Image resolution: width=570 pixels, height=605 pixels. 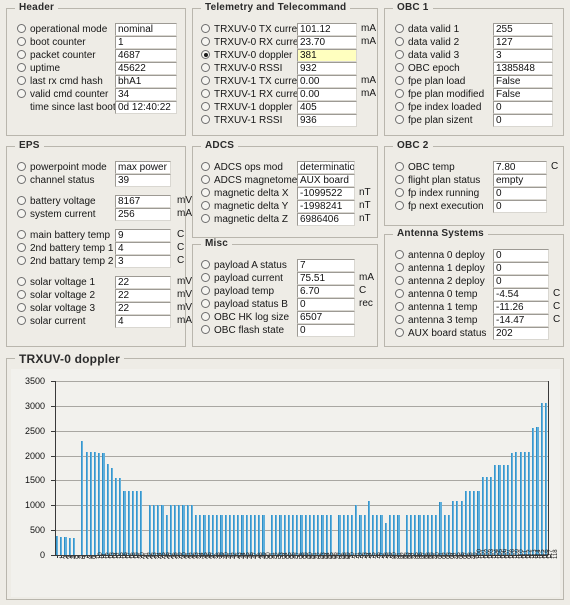 What do you see at coordinates (439, 95) in the screenshot?
I see `row-obc1-5: fpe plan modified` at bounding box center [439, 95].